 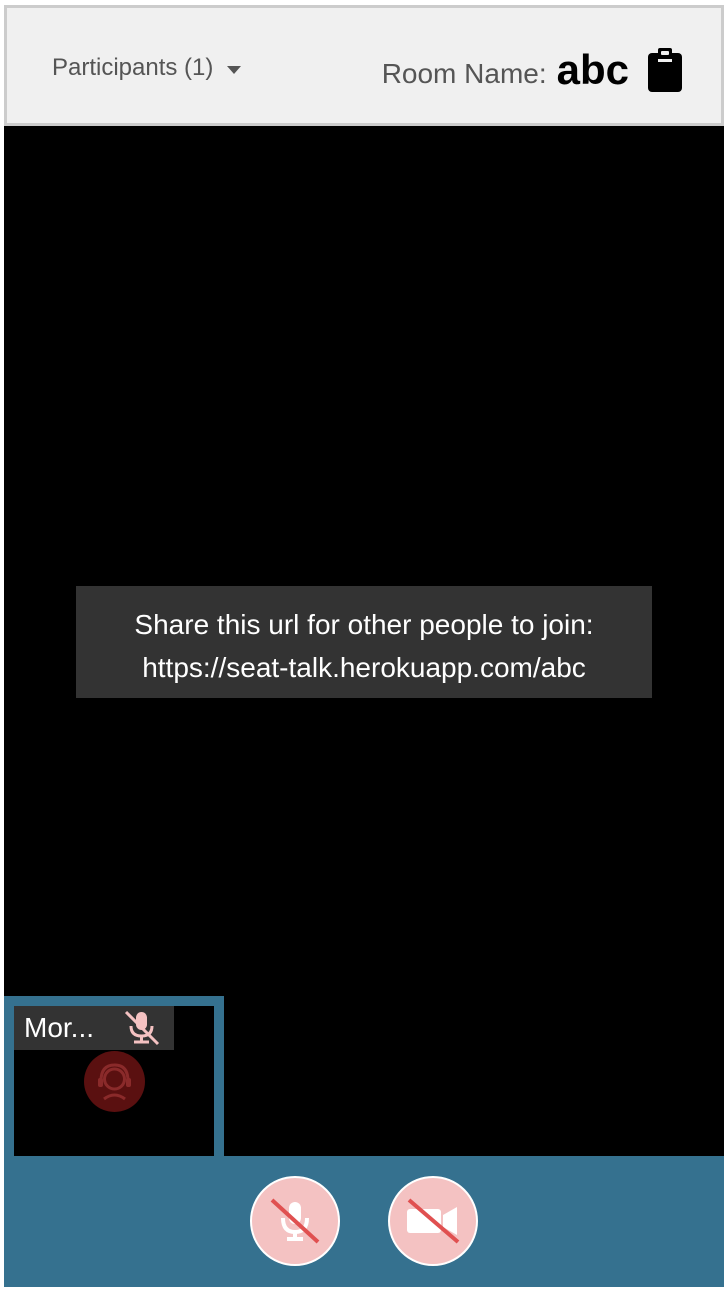 I want to click on share-url: https://seat-talk.herokuapp.com/abc, so click(x=364, y=667).